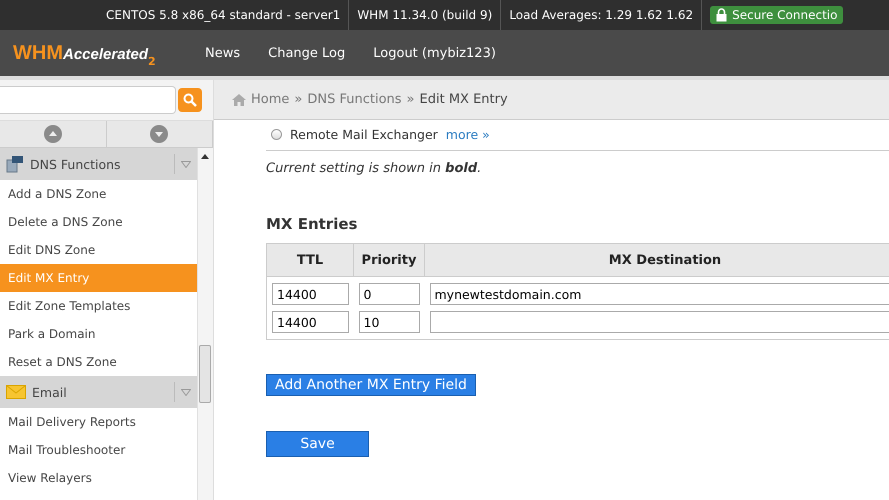  What do you see at coordinates (276, 134) in the screenshot?
I see `radio-button` at bounding box center [276, 134].